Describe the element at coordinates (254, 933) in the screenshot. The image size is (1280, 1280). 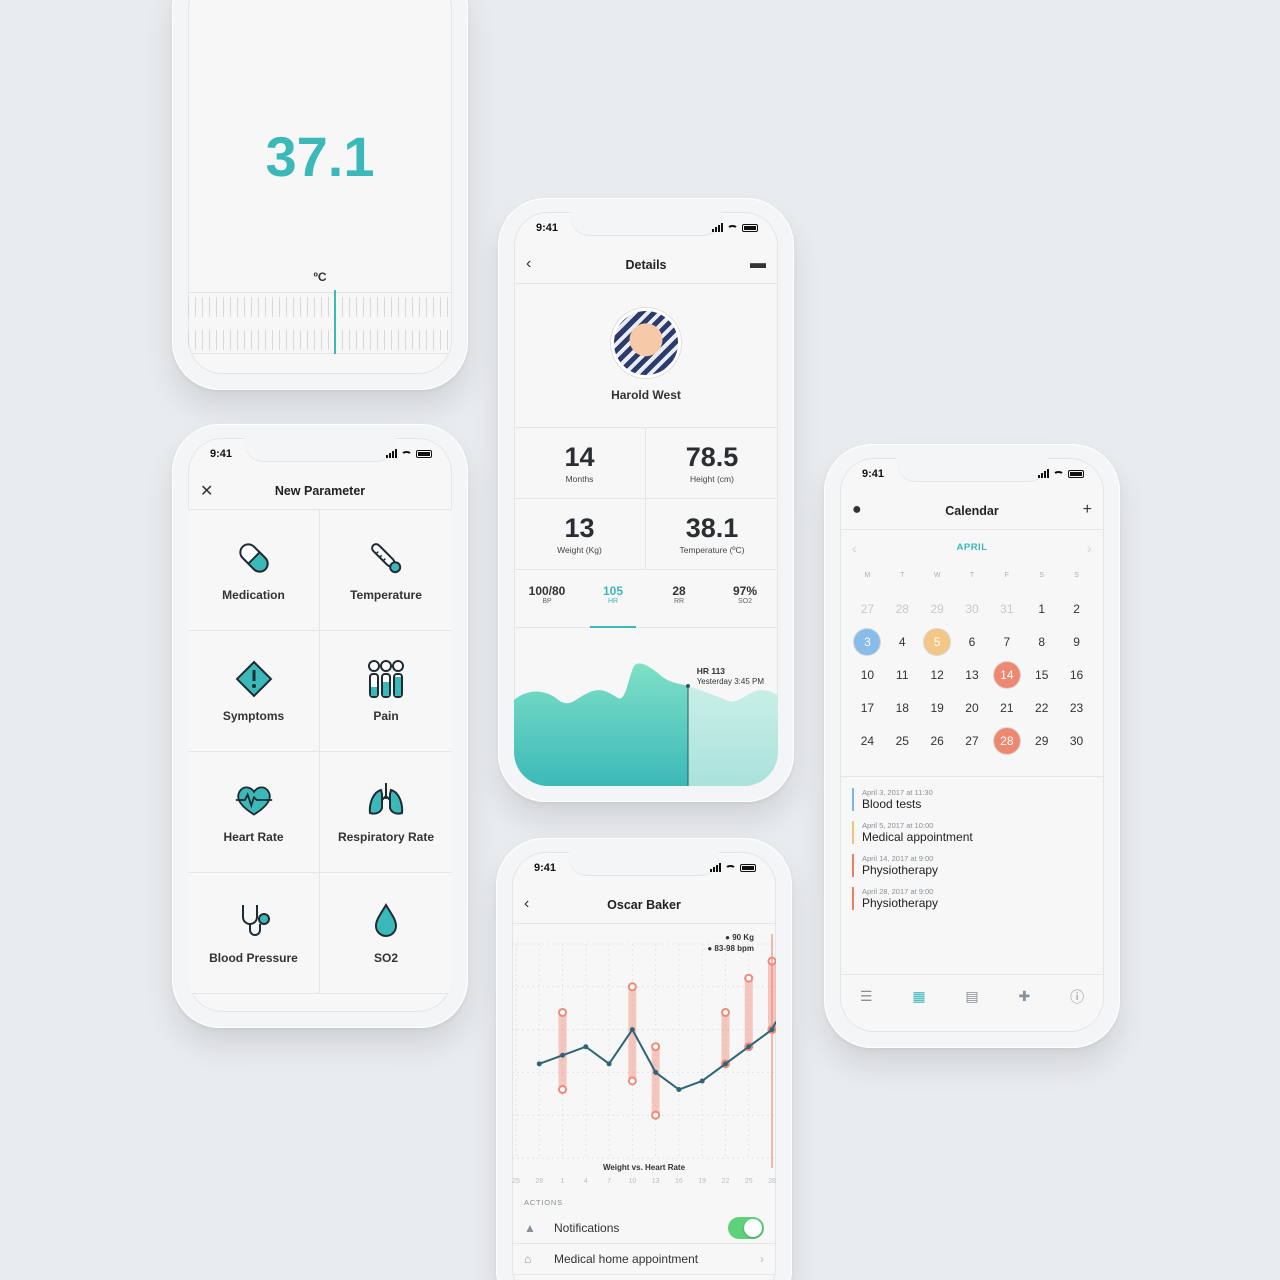
I see `parameter-blood-pressure: Blood Pressure` at that location.